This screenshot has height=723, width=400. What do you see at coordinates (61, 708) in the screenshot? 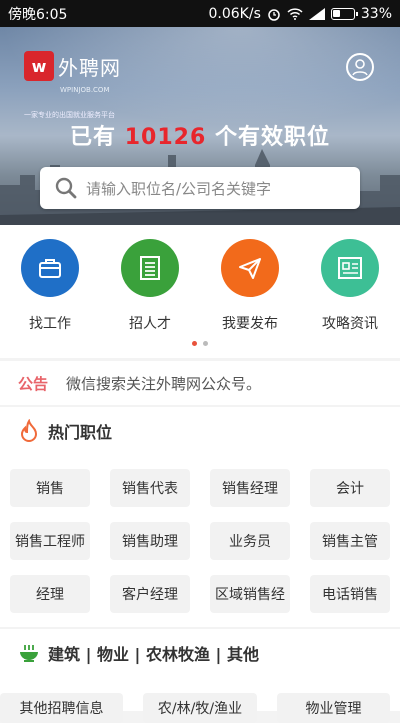
I see `category-chip: 其他招聘信息` at bounding box center [61, 708].